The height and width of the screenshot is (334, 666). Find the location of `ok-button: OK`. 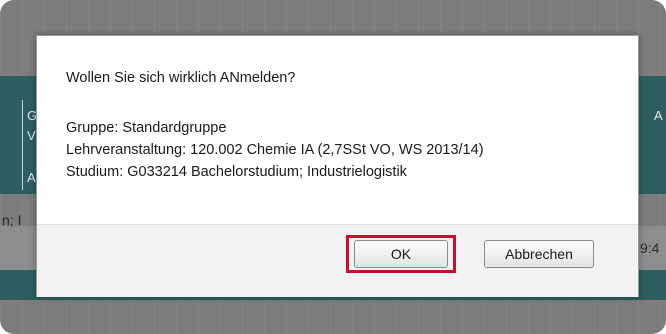

ok-button: OK is located at coordinates (401, 254).